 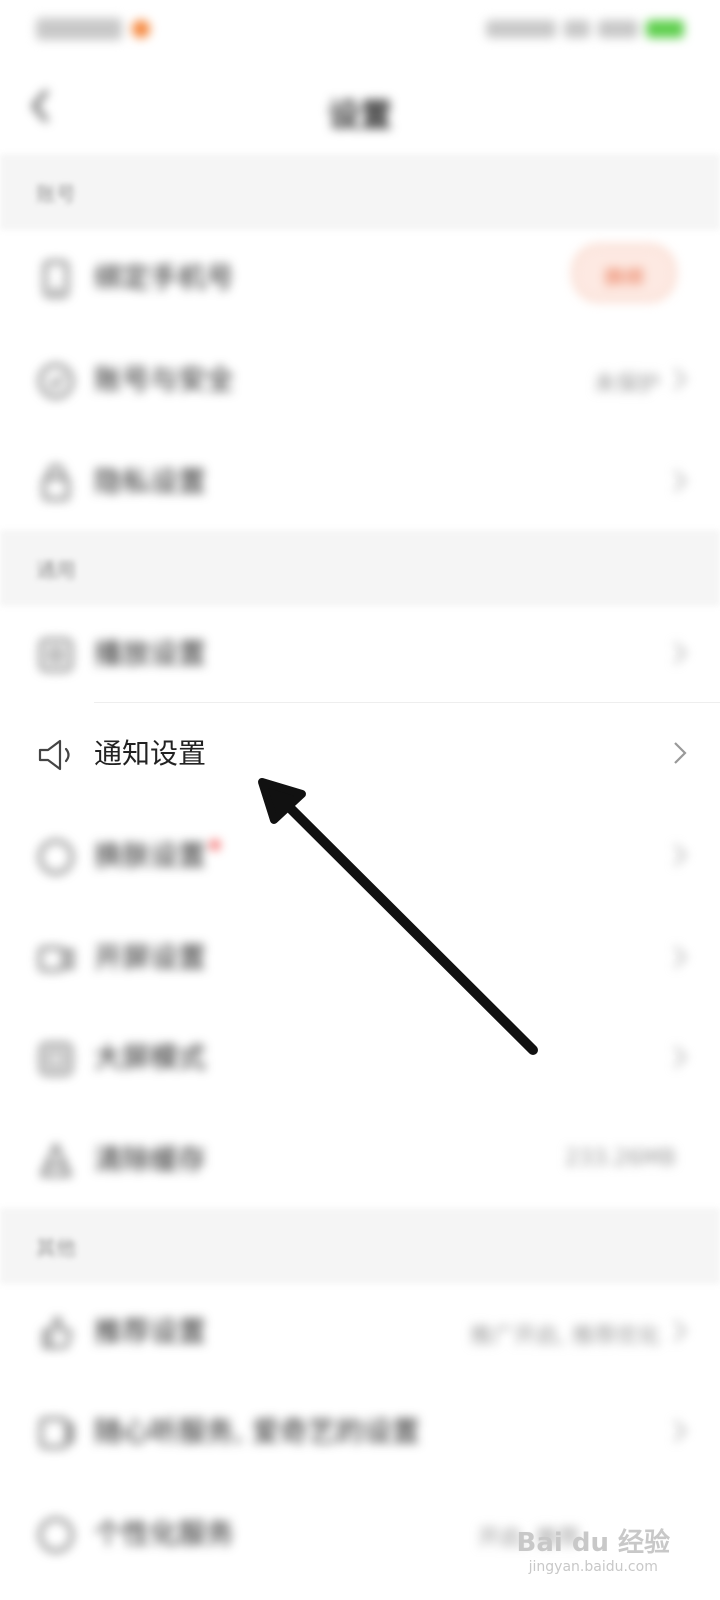 I want to click on lock-icon, so click(x=56, y=482).